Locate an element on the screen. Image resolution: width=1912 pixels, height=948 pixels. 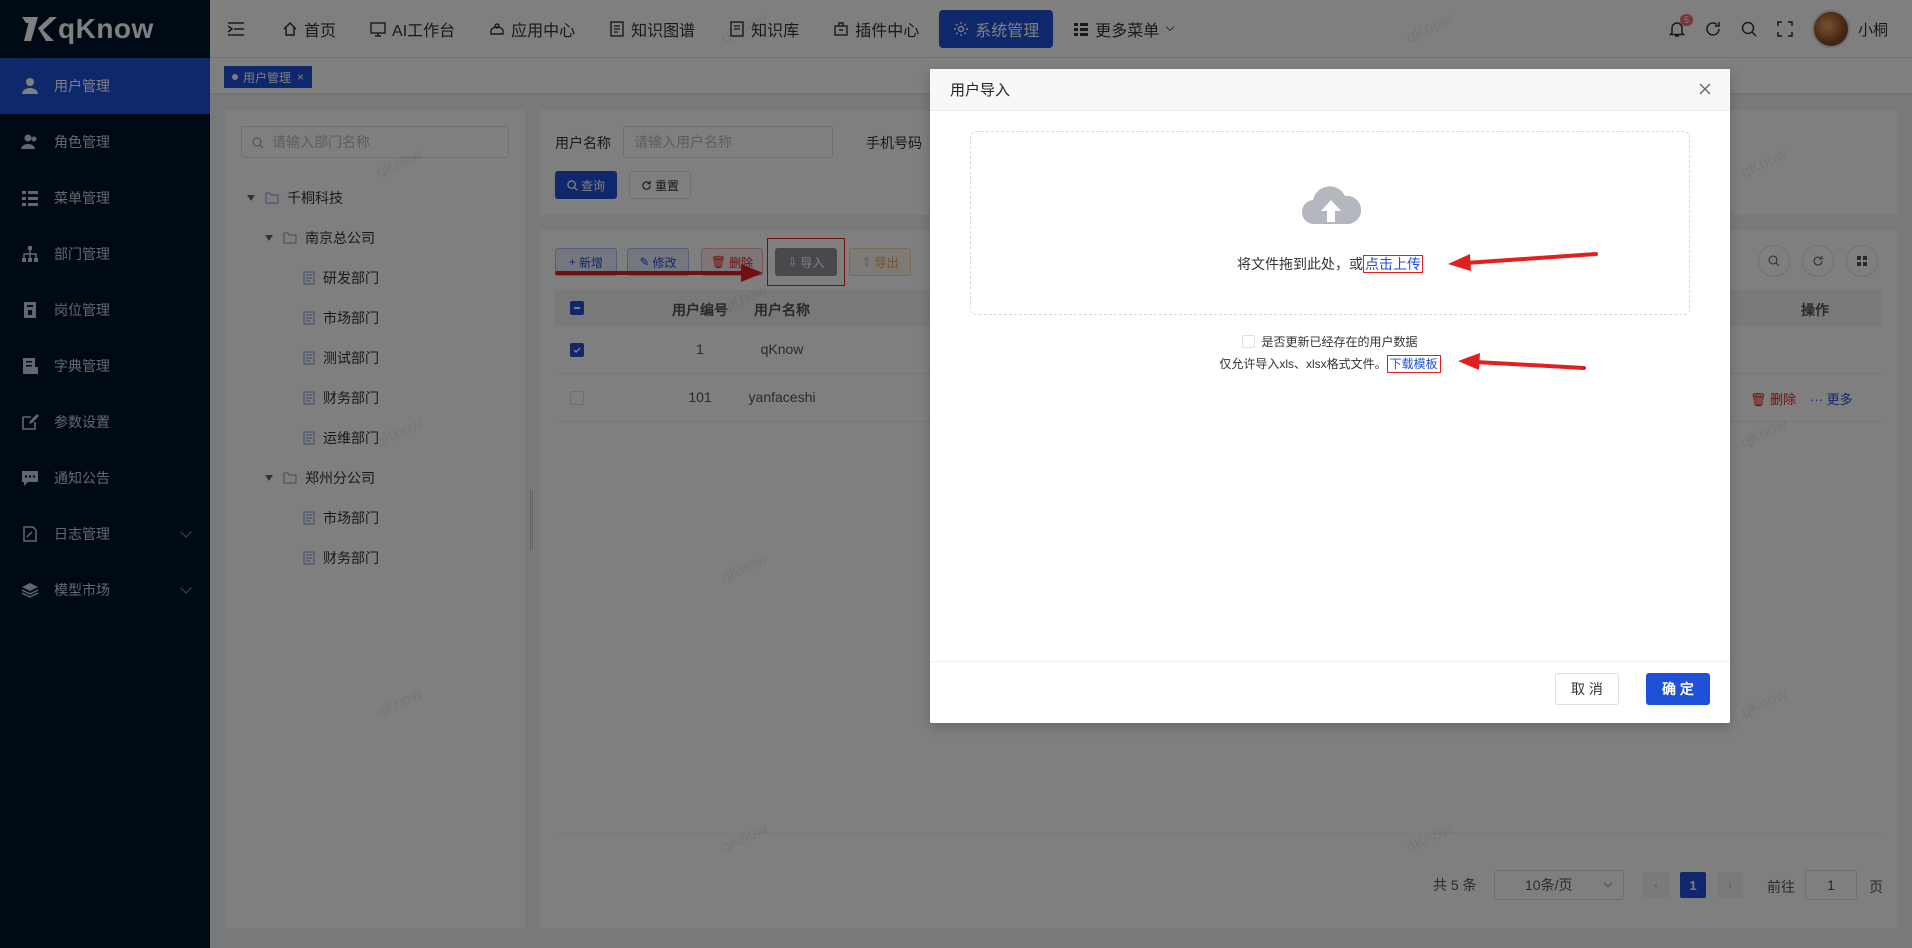
dialog-header: 用户导入 is located at coordinates (1330, 90).